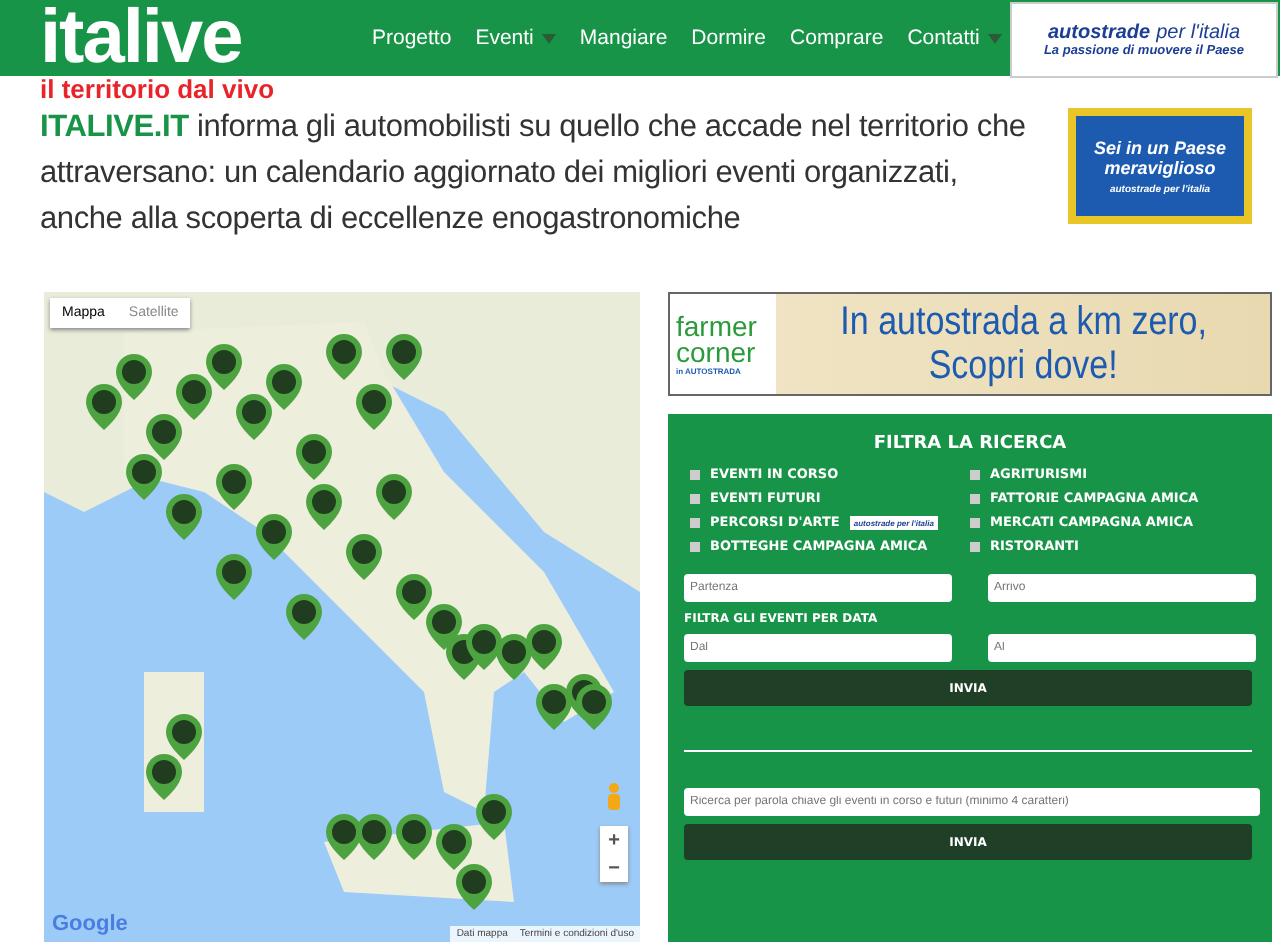 The height and width of the screenshot is (950, 1280). What do you see at coordinates (716, 352) in the screenshot?
I see `banner-logo-text: corner` at bounding box center [716, 352].